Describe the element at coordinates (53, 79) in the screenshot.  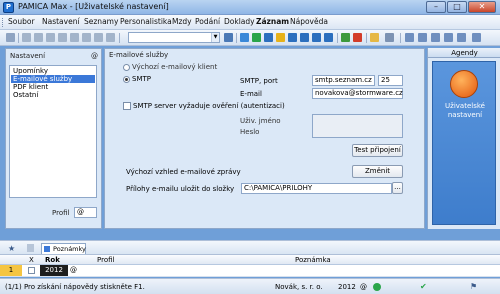
I see `list-item-email-services: E-mailové služby` at that location.